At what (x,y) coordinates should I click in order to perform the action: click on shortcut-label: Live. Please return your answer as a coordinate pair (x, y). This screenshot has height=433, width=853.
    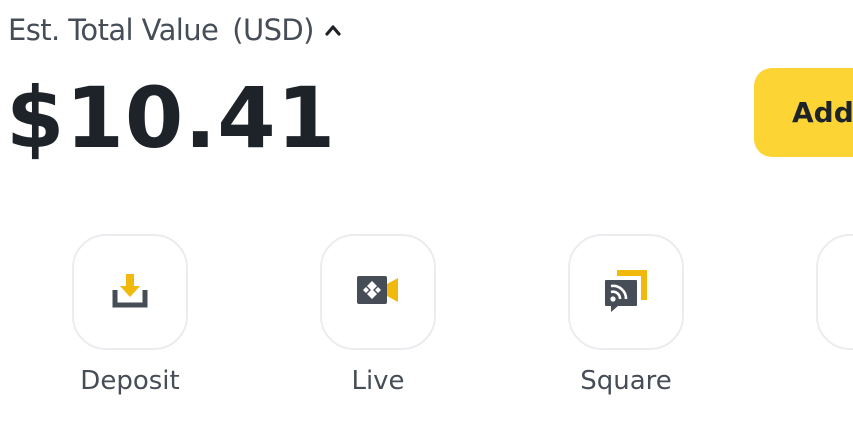
    Looking at the image, I should click on (378, 381).